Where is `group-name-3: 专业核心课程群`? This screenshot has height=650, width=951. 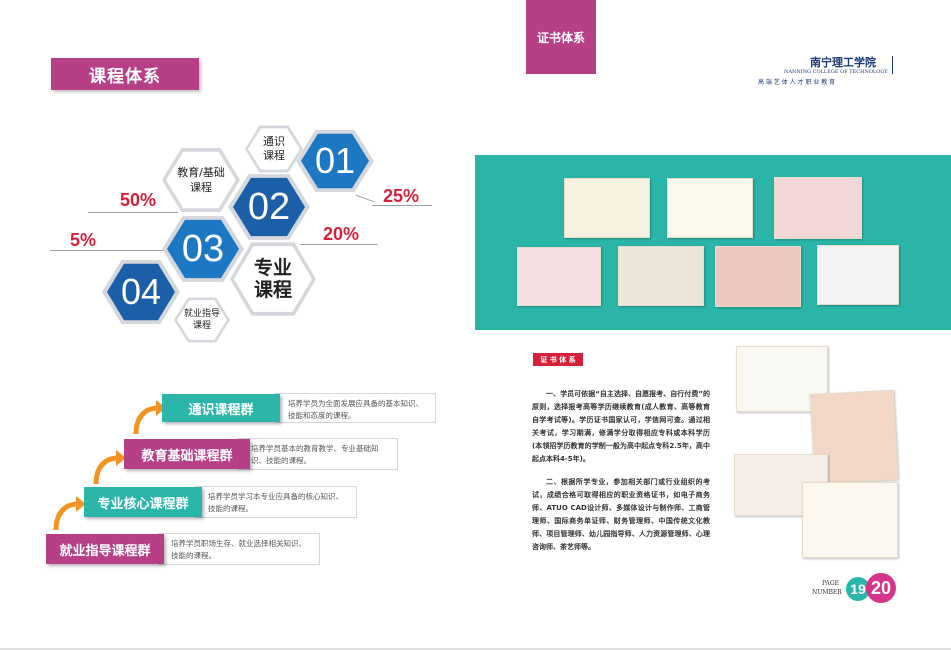 group-name-3: 专业核心课程群 is located at coordinates (143, 504).